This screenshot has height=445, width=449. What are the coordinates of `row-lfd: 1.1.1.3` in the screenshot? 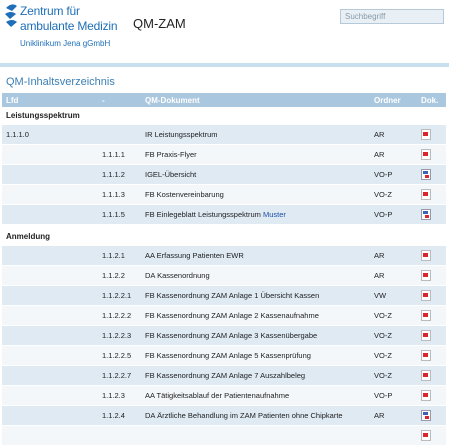 It's located at (113, 194).